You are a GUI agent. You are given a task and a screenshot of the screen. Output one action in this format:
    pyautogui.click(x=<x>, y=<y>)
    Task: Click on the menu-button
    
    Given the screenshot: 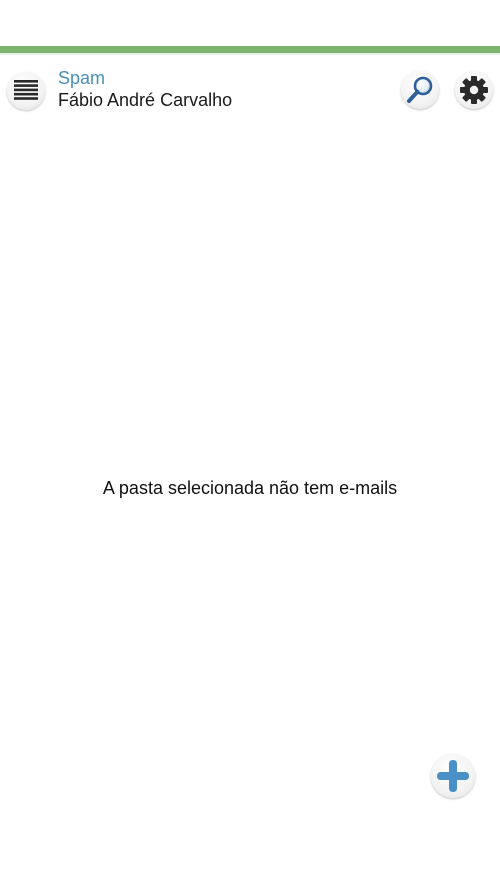 What is the action you would take?
    pyautogui.click(x=26, y=91)
    